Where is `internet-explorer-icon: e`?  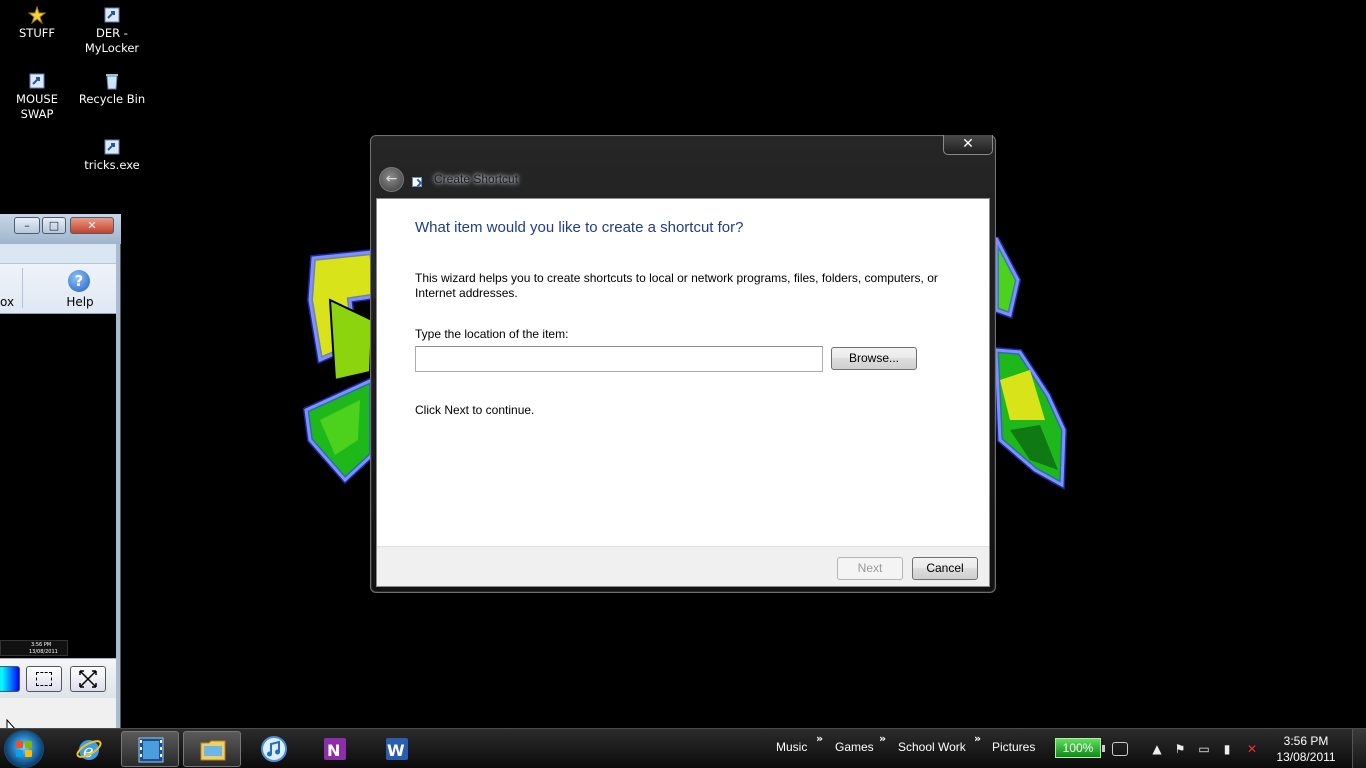
internet-explorer-icon: e is located at coordinates (89, 751).